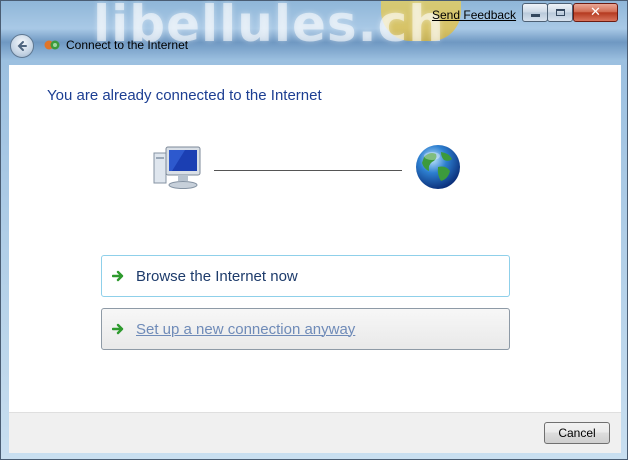 The height and width of the screenshot is (460, 628). Describe the element at coordinates (246, 329) in the screenshot. I see `new-connection-label: Set up a new connection anyway` at that location.